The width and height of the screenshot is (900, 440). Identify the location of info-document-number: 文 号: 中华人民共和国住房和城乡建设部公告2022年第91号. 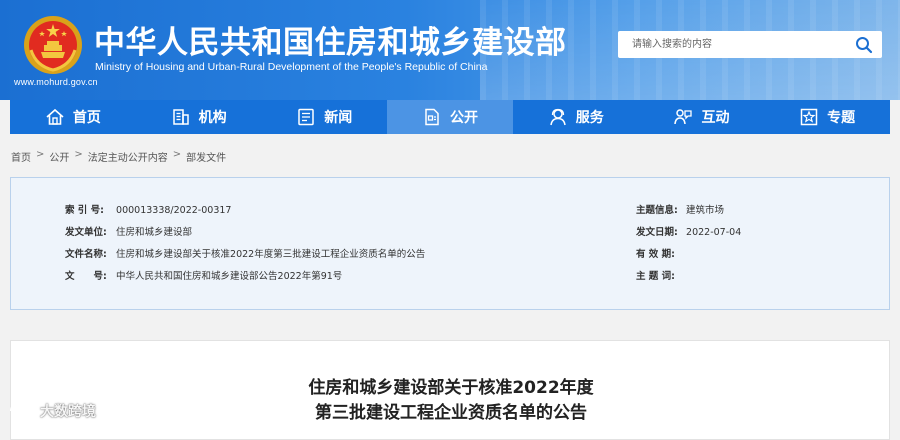
(203, 275).